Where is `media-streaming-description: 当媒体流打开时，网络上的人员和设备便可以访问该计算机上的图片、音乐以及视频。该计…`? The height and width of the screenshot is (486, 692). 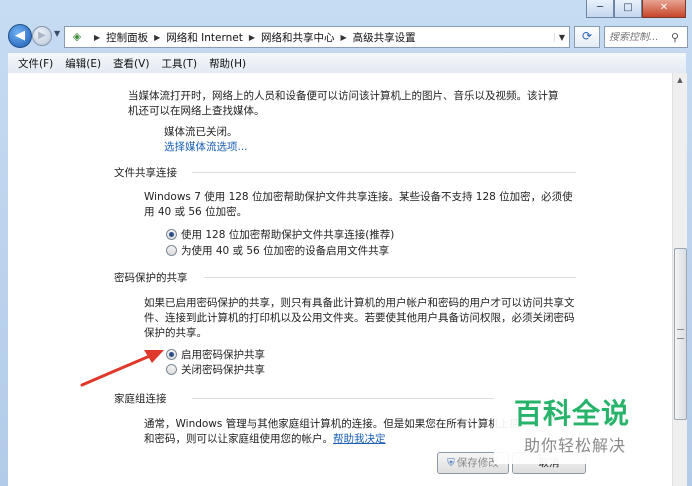
media-streaming-description: 当媒体流打开时，网络上的人员和设备便可以访问该计算机上的图片、音乐以及视频。该计… is located at coordinates (343, 103).